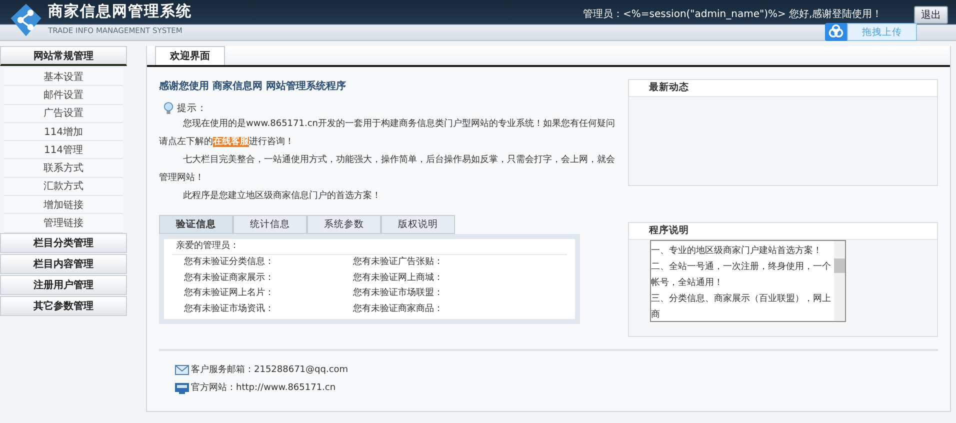 This screenshot has height=423, width=956. I want to click on description-box: 一、专业的地区级商家门户建站首选方案！ 二、全站一号通，一次注册，终身使用，一个帐号，全站通用！ 三、分类信息、商家展示（百业联盟），网上商, so click(748, 281).